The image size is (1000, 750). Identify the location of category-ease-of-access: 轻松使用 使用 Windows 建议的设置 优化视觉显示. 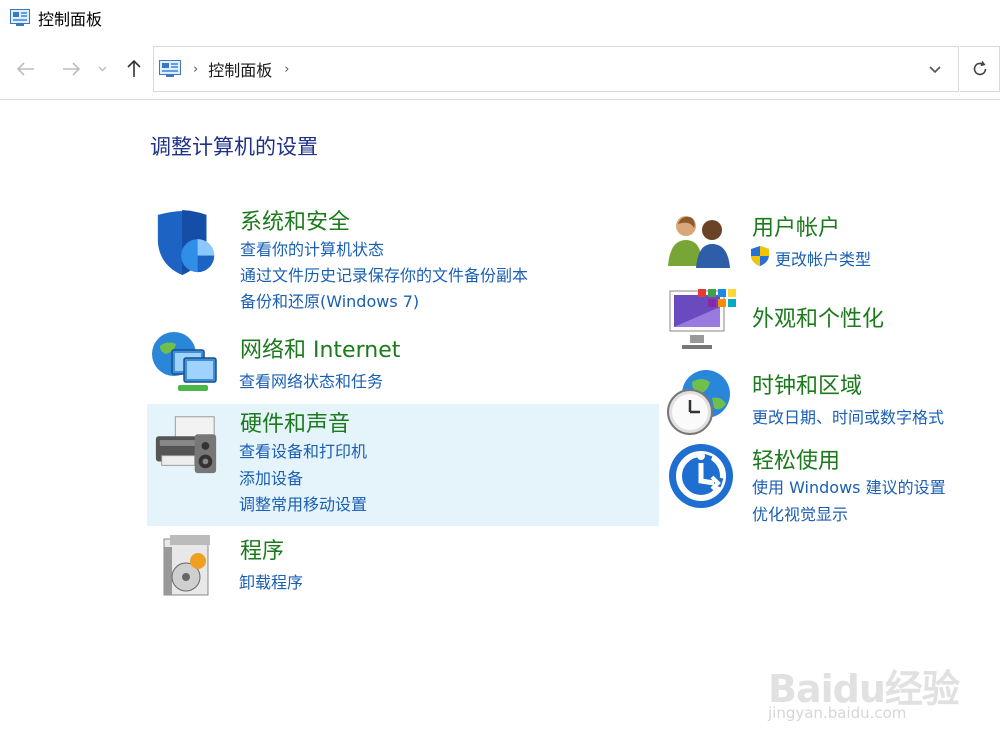
(833, 488).